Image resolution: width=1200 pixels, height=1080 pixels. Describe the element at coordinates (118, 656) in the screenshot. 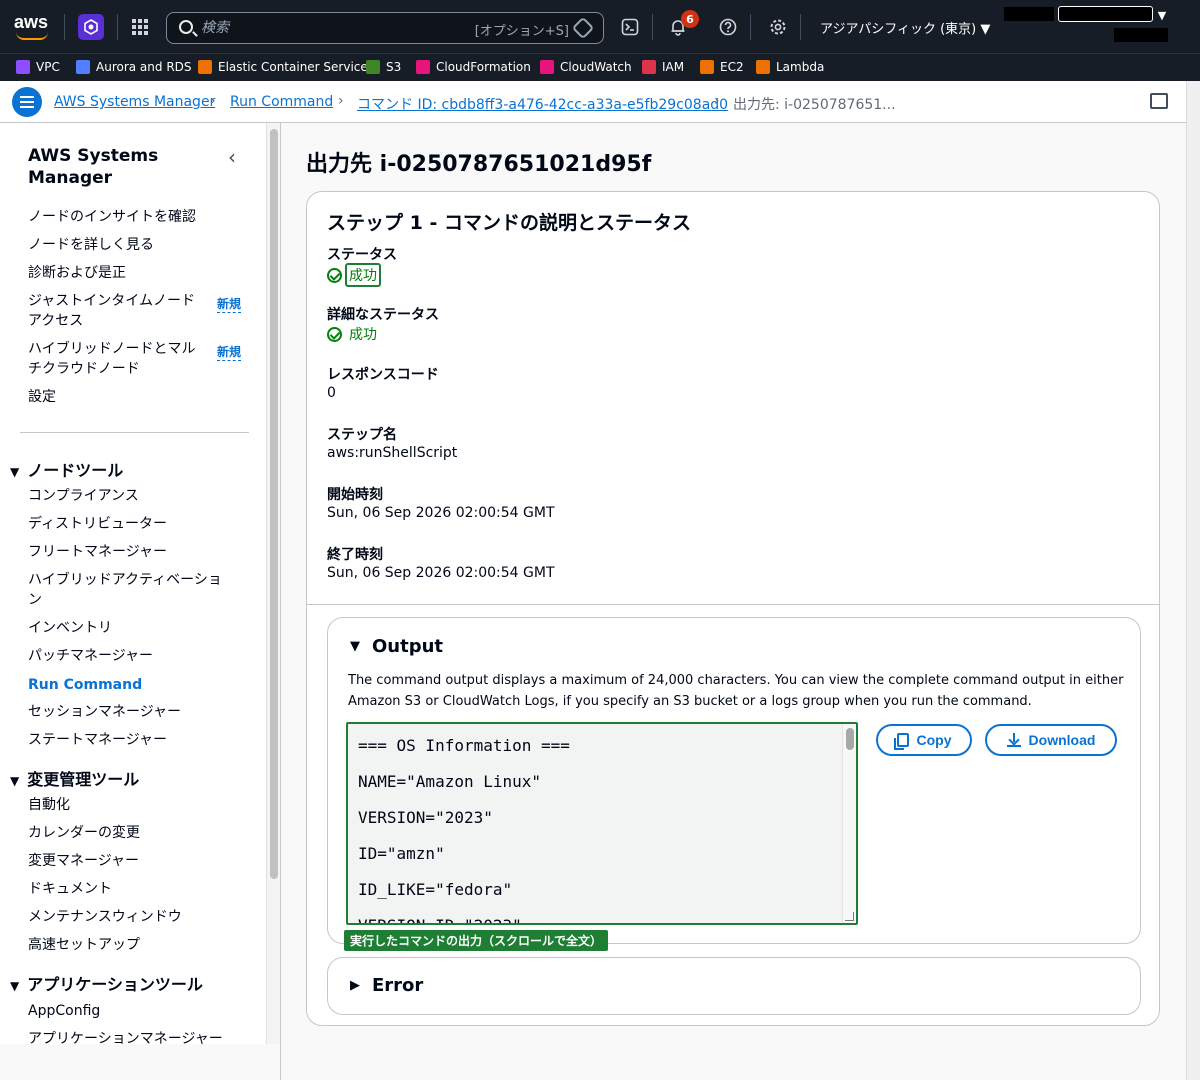

I see `sidebar-item-patch-manager: パッチマネージャー` at that location.